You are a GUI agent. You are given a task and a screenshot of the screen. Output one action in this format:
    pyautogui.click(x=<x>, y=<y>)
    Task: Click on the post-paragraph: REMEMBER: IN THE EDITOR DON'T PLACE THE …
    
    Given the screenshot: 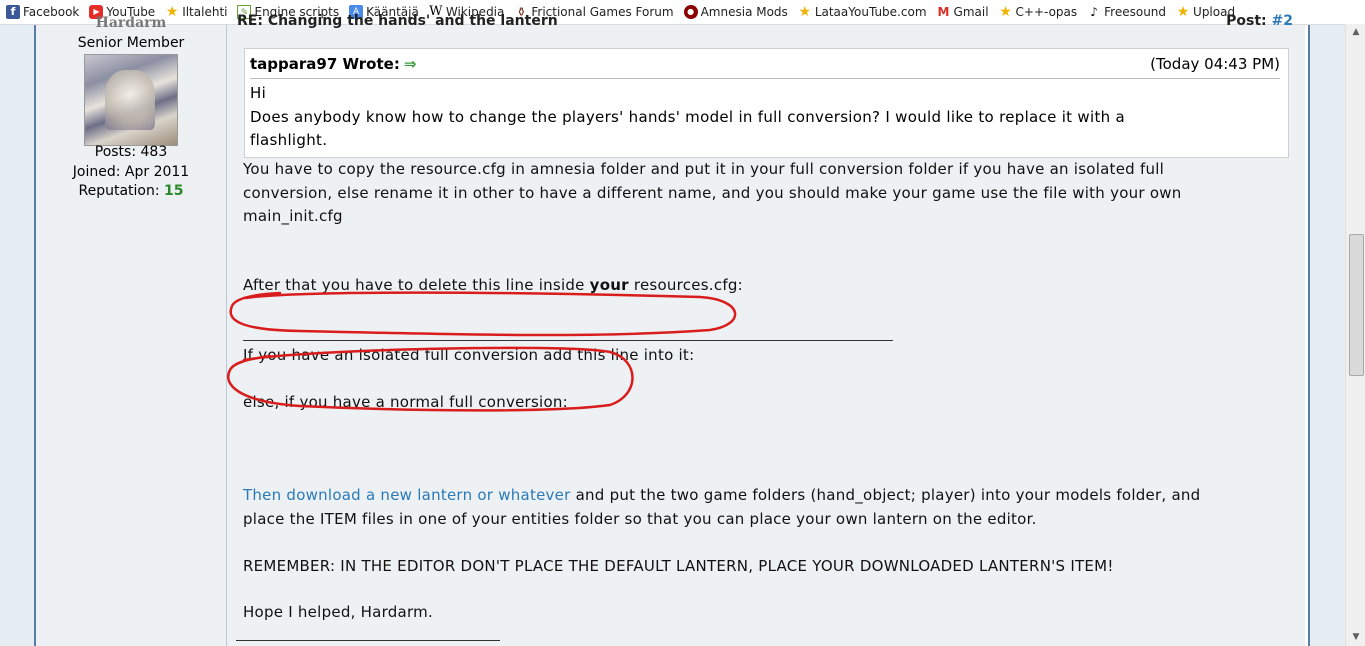 What is the action you would take?
    pyautogui.click(x=678, y=566)
    